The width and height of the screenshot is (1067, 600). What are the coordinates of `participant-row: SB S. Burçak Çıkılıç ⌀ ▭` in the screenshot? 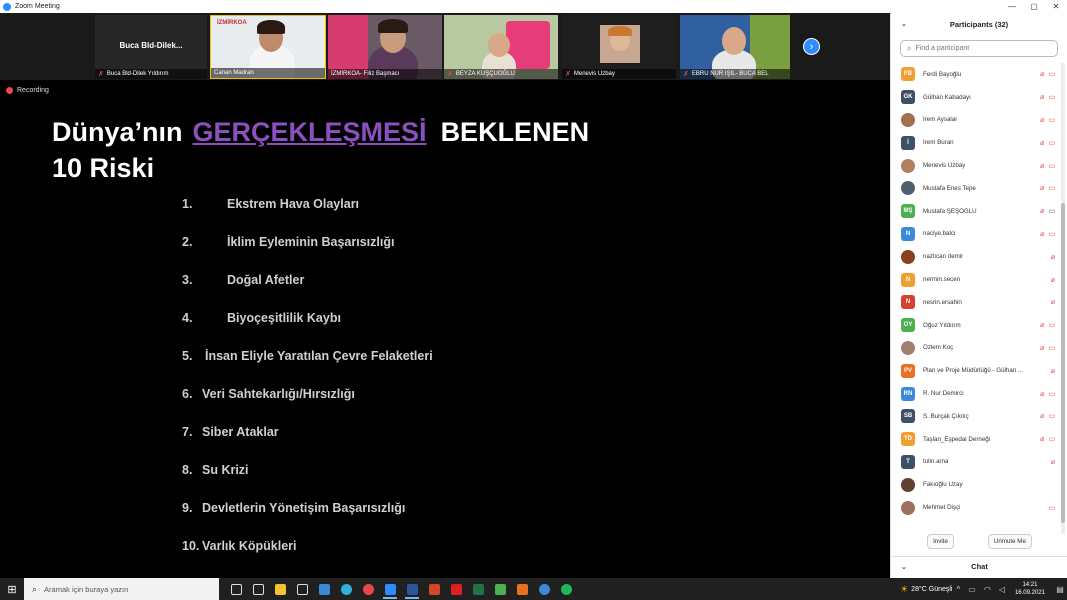 It's located at (976, 416).